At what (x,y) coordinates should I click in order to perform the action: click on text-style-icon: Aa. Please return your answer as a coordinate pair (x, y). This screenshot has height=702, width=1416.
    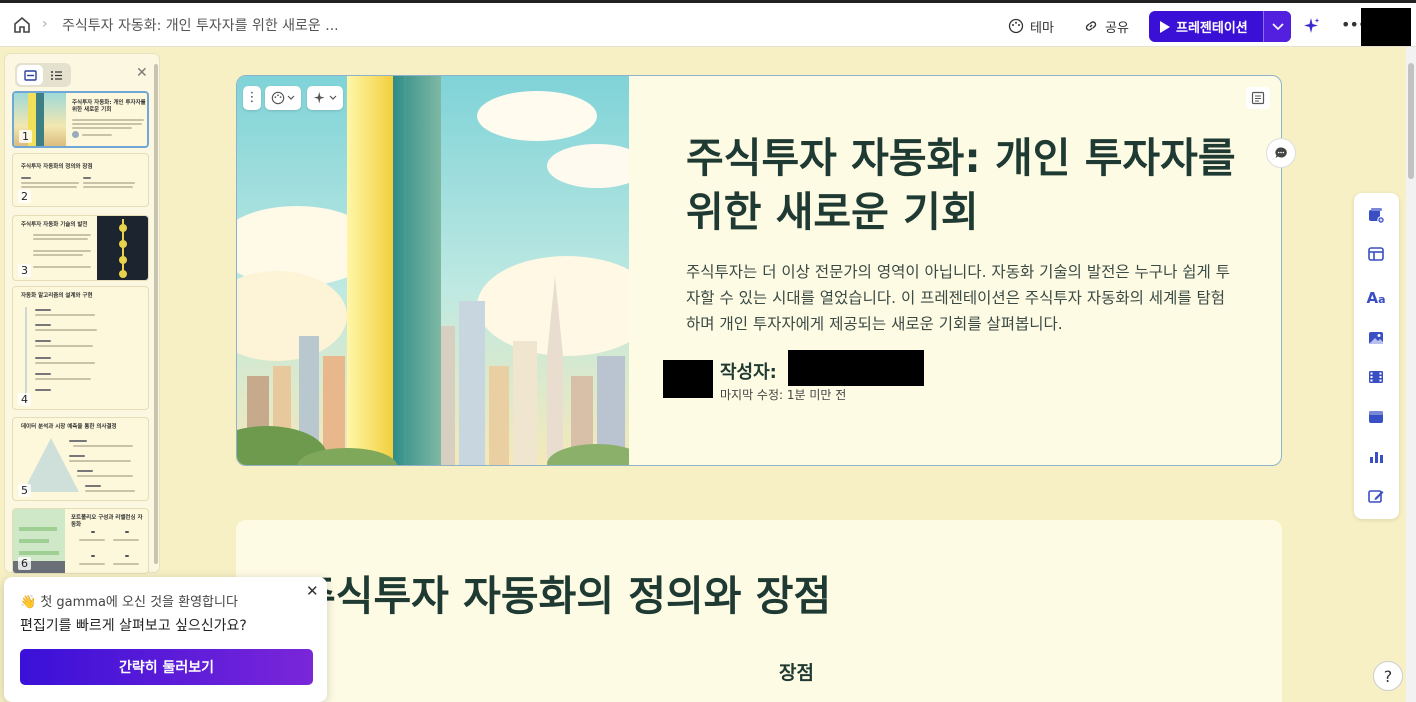
    Looking at the image, I should click on (1376, 298).